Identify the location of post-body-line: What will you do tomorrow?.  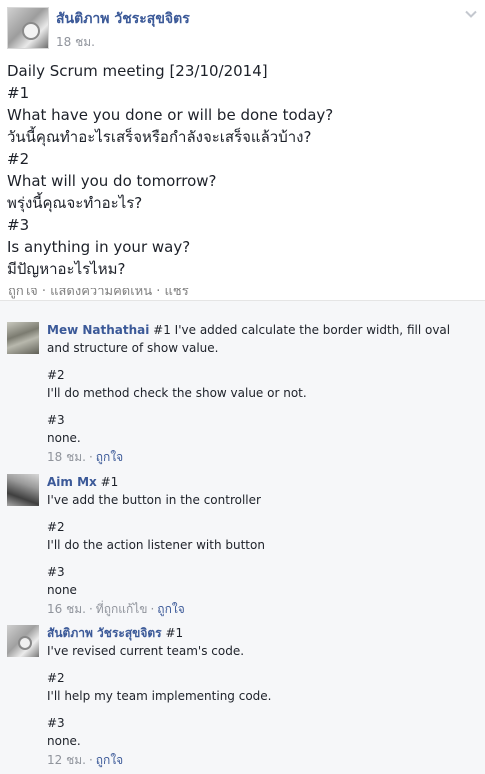
(112, 181).